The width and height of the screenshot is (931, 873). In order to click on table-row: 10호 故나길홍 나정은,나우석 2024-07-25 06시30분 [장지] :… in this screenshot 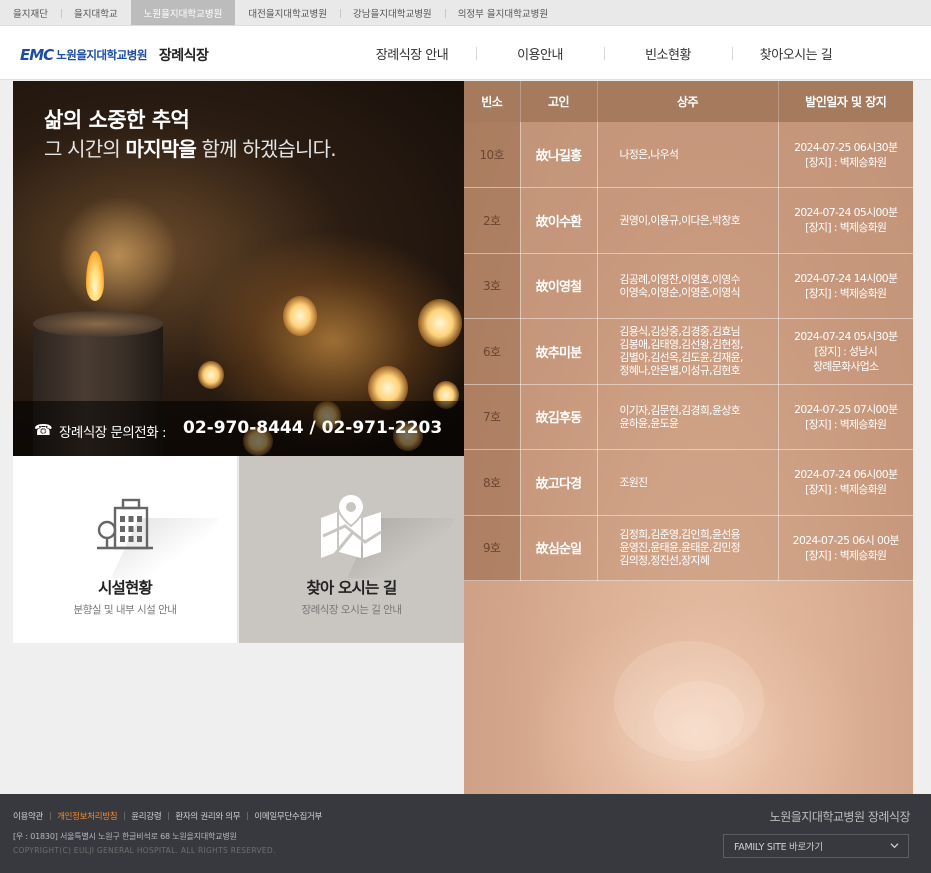, I will do `click(688, 155)`.